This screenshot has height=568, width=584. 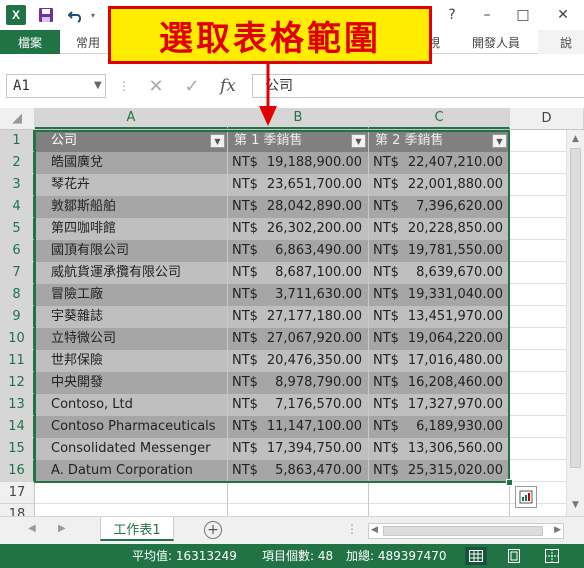 What do you see at coordinates (439, 163) in the screenshot?
I see `q2-sales-cell: NT$ 22,407,210.00` at bounding box center [439, 163].